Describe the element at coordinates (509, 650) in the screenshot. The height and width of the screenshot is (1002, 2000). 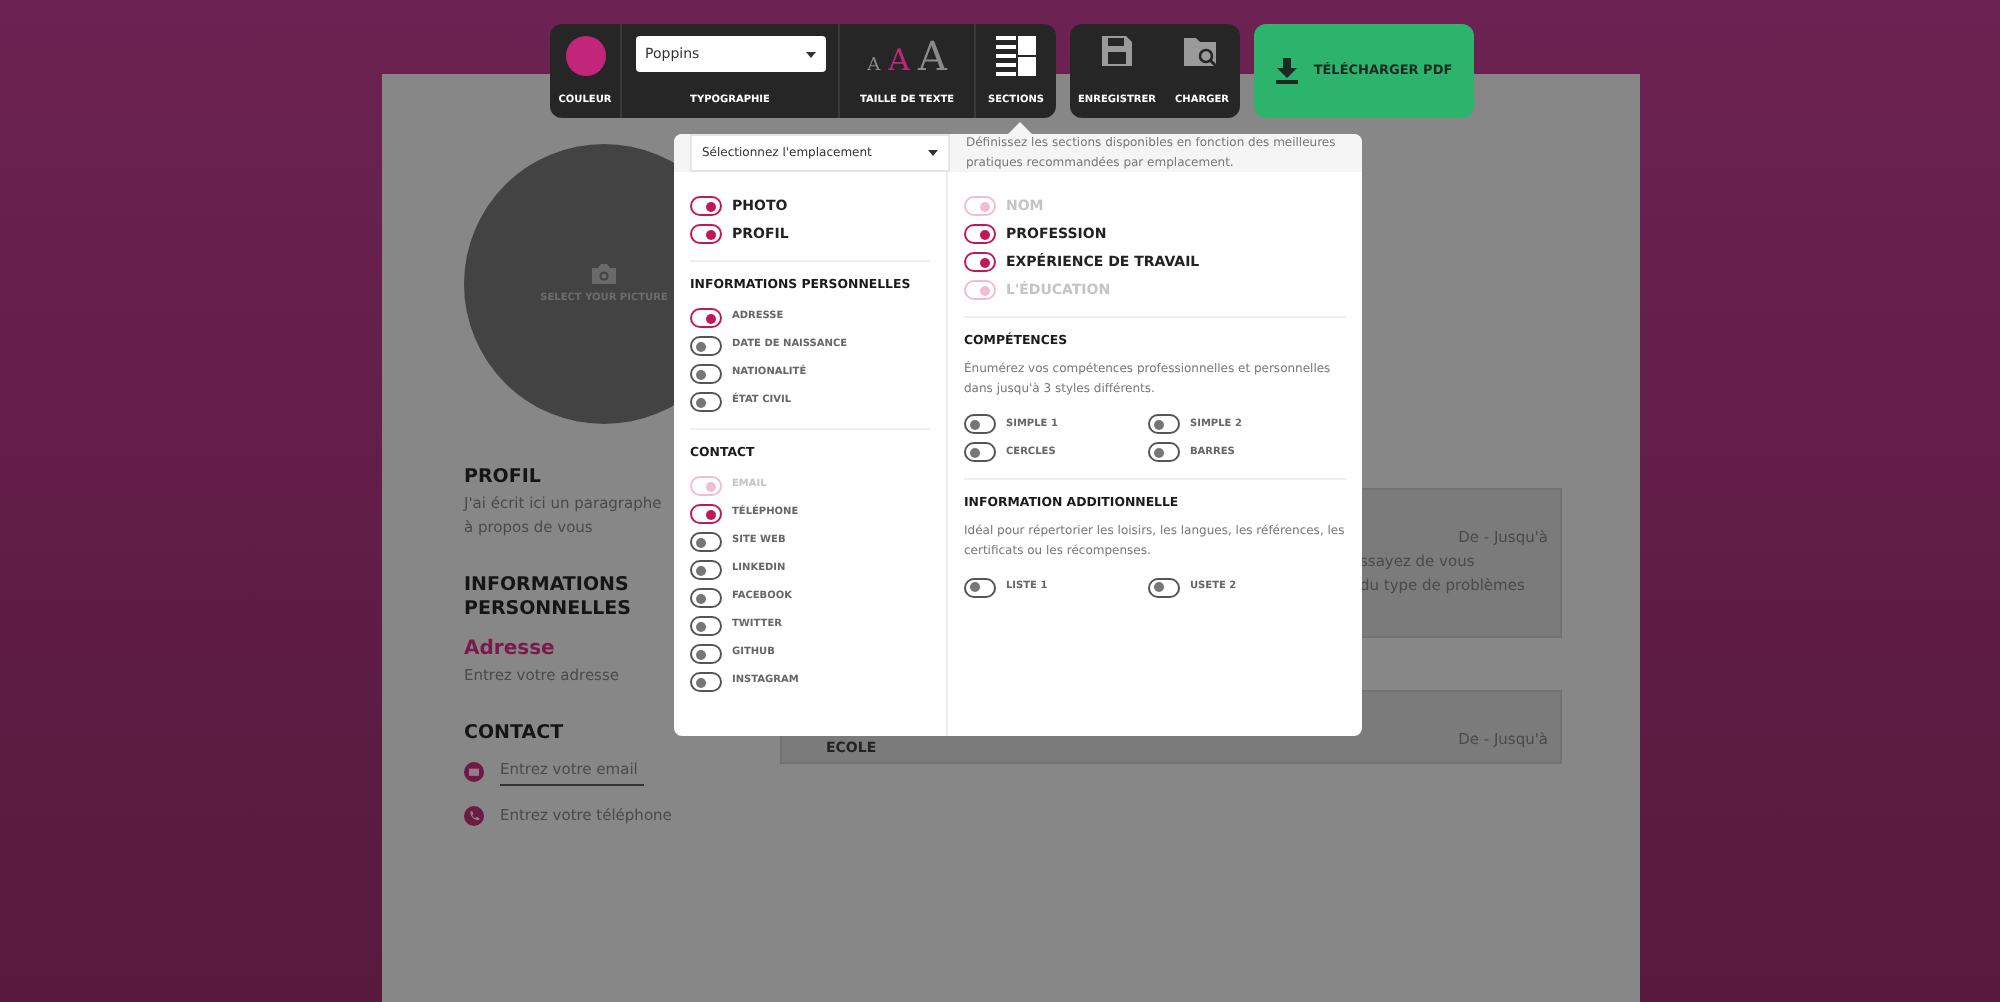
I see `field-label: Adresse` at that location.